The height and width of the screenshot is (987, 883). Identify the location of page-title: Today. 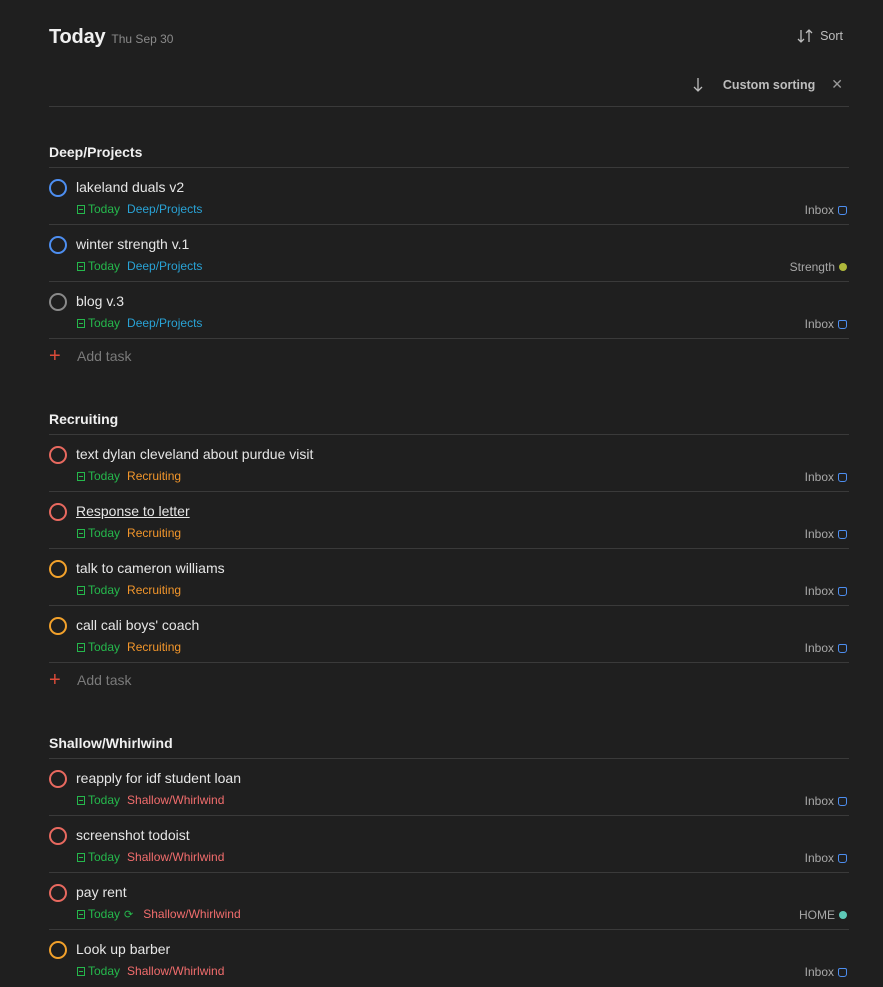
(77, 37).